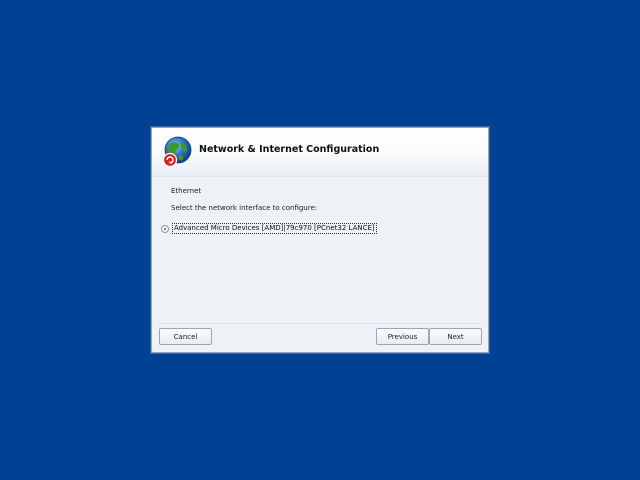 This screenshot has height=480, width=640. I want to click on button-divider, so click(320, 323).